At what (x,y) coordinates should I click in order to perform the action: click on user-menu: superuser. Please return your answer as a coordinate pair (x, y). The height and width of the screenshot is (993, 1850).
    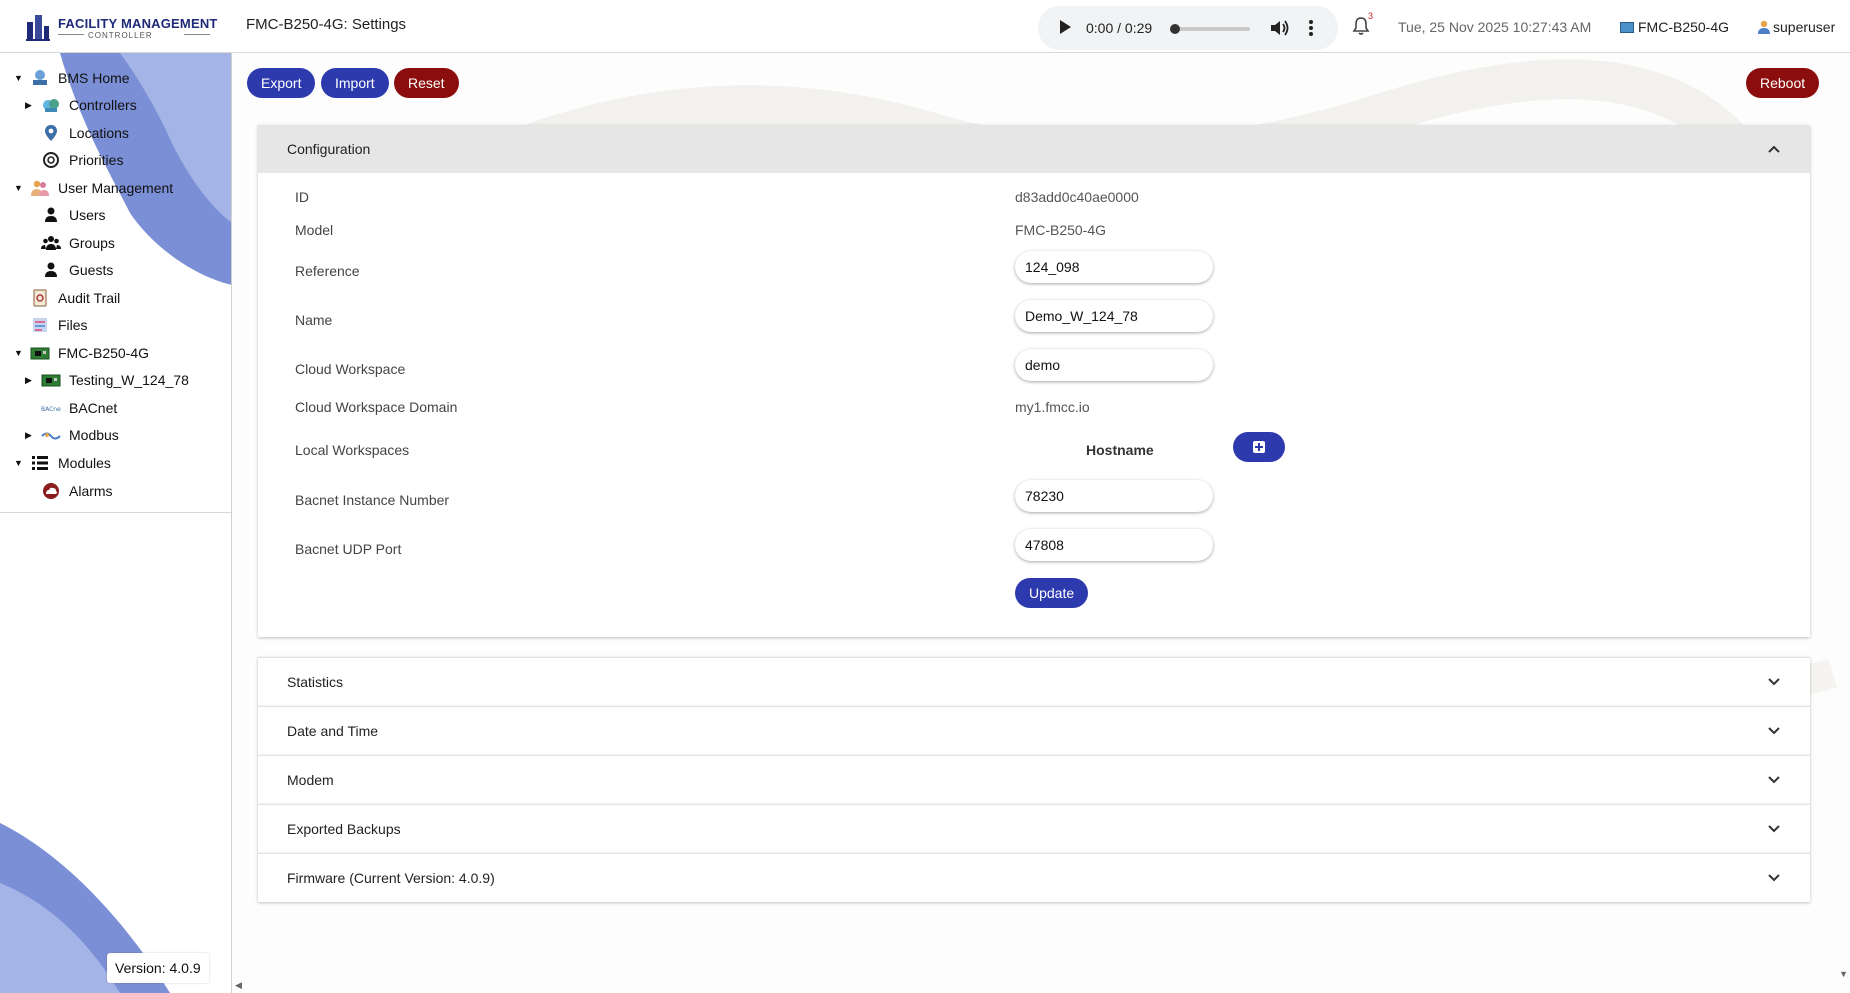
    Looking at the image, I should click on (1796, 27).